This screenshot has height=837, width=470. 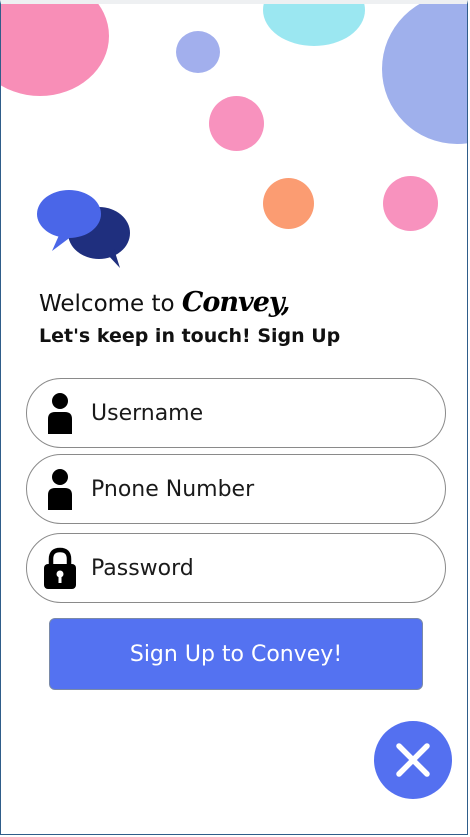 What do you see at coordinates (60, 568) in the screenshot?
I see `lock-icon` at bounding box center [60, 568].